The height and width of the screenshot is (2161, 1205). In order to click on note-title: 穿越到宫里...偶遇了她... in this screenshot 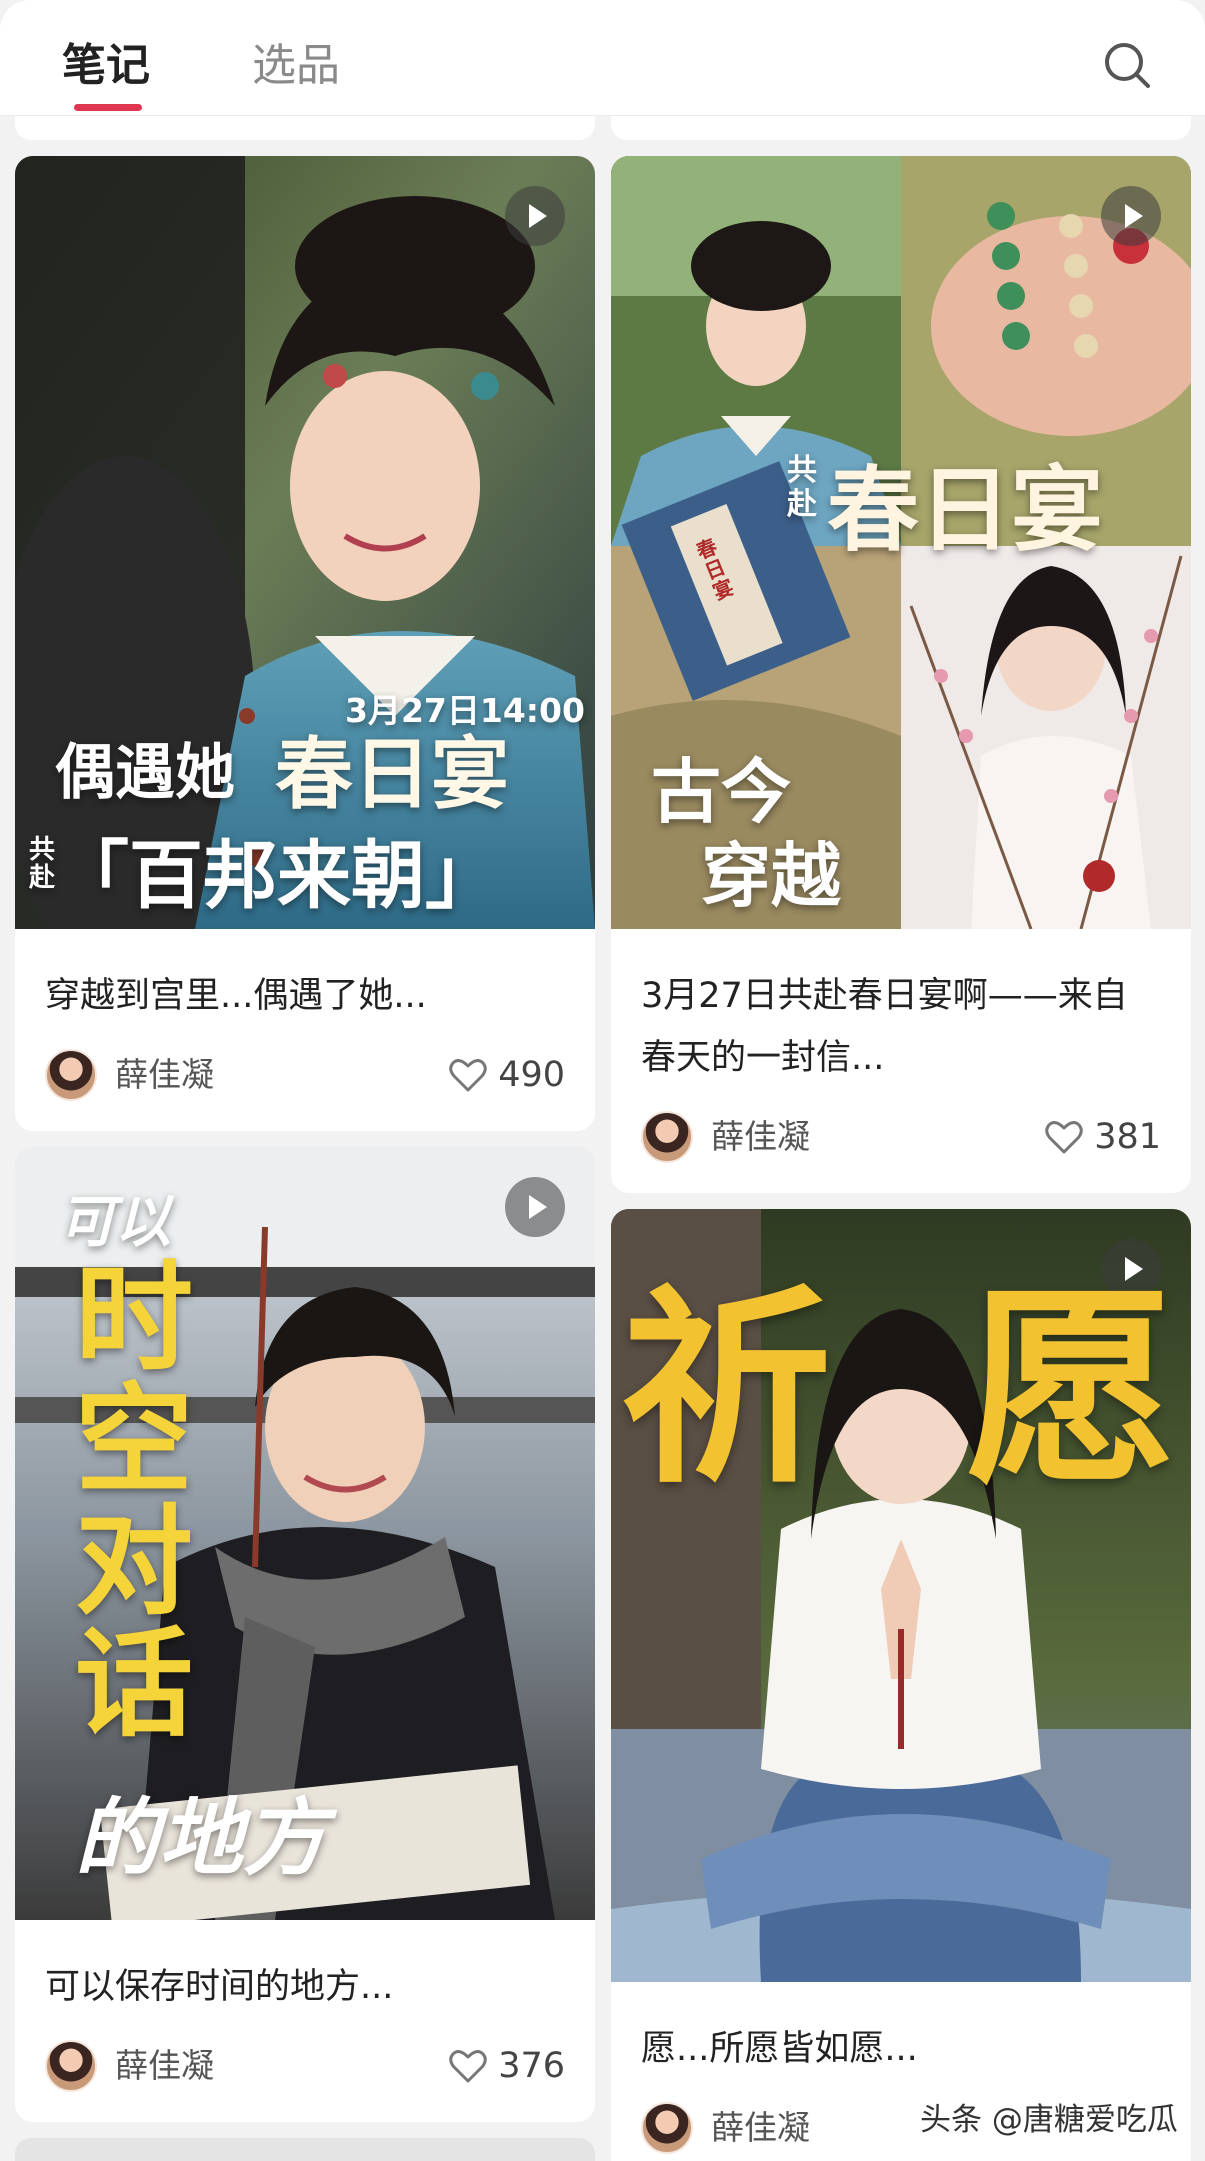, I will do `click(305, 978)`.